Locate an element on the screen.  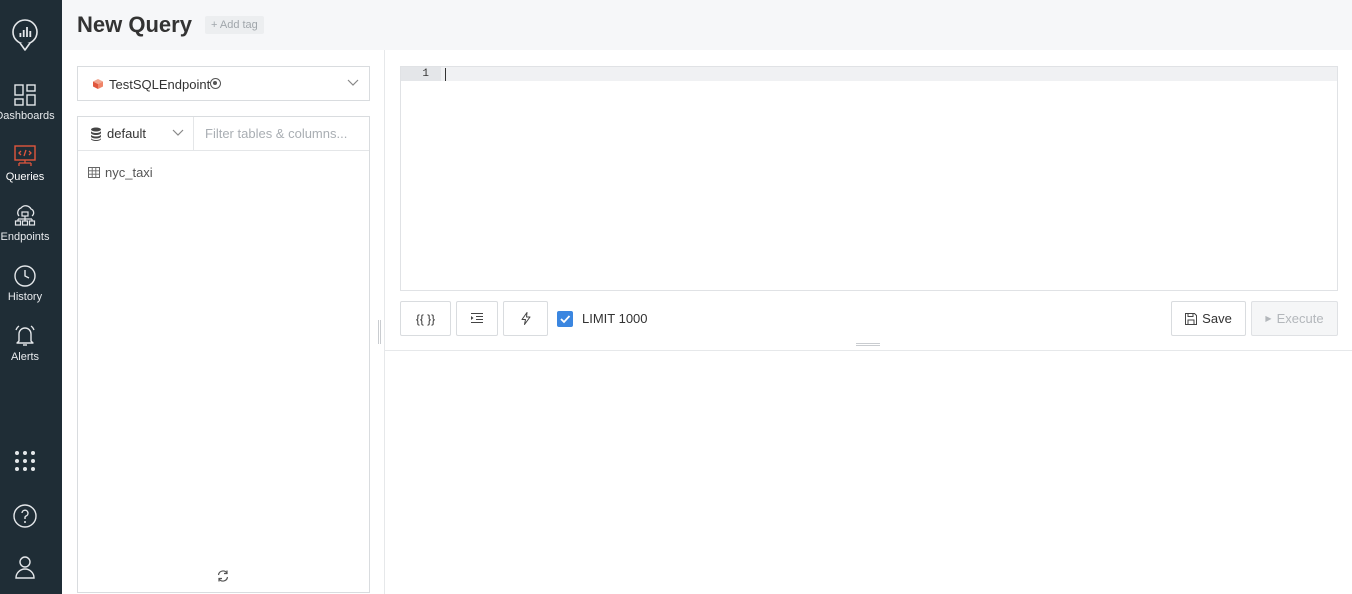
sidebar-item-label: Endpoints is located at coordinates (25, 237).